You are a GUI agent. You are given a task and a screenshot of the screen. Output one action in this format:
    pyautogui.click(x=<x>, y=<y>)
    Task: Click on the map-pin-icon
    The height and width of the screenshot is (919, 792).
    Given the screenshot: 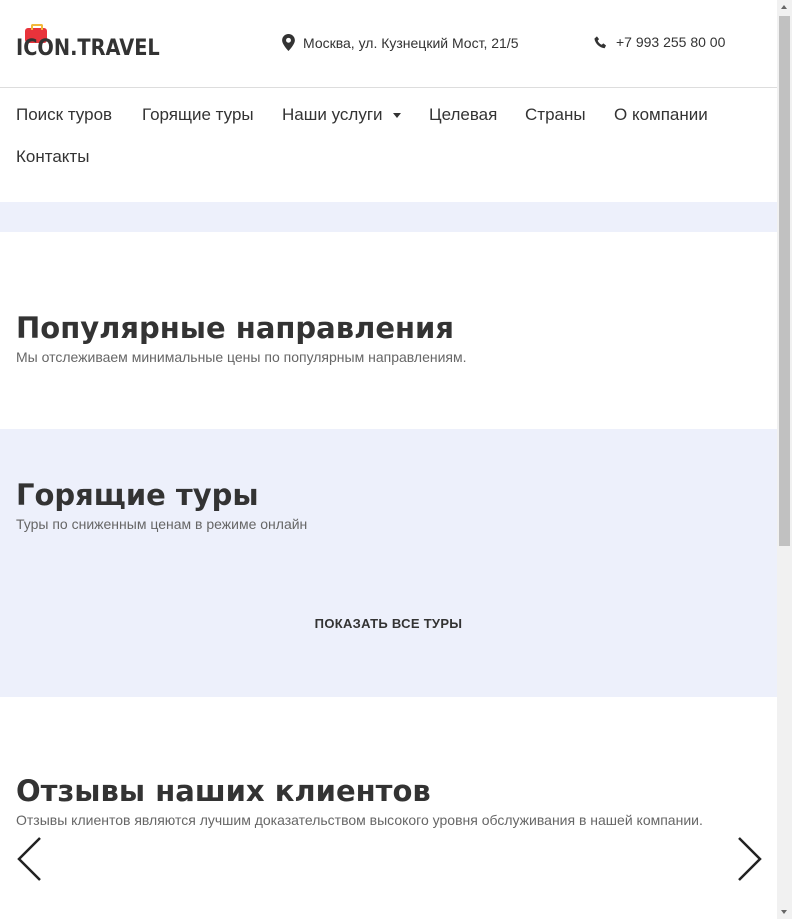 What is the action you would take?
    pyautogui.click(x=288, y=42)
    